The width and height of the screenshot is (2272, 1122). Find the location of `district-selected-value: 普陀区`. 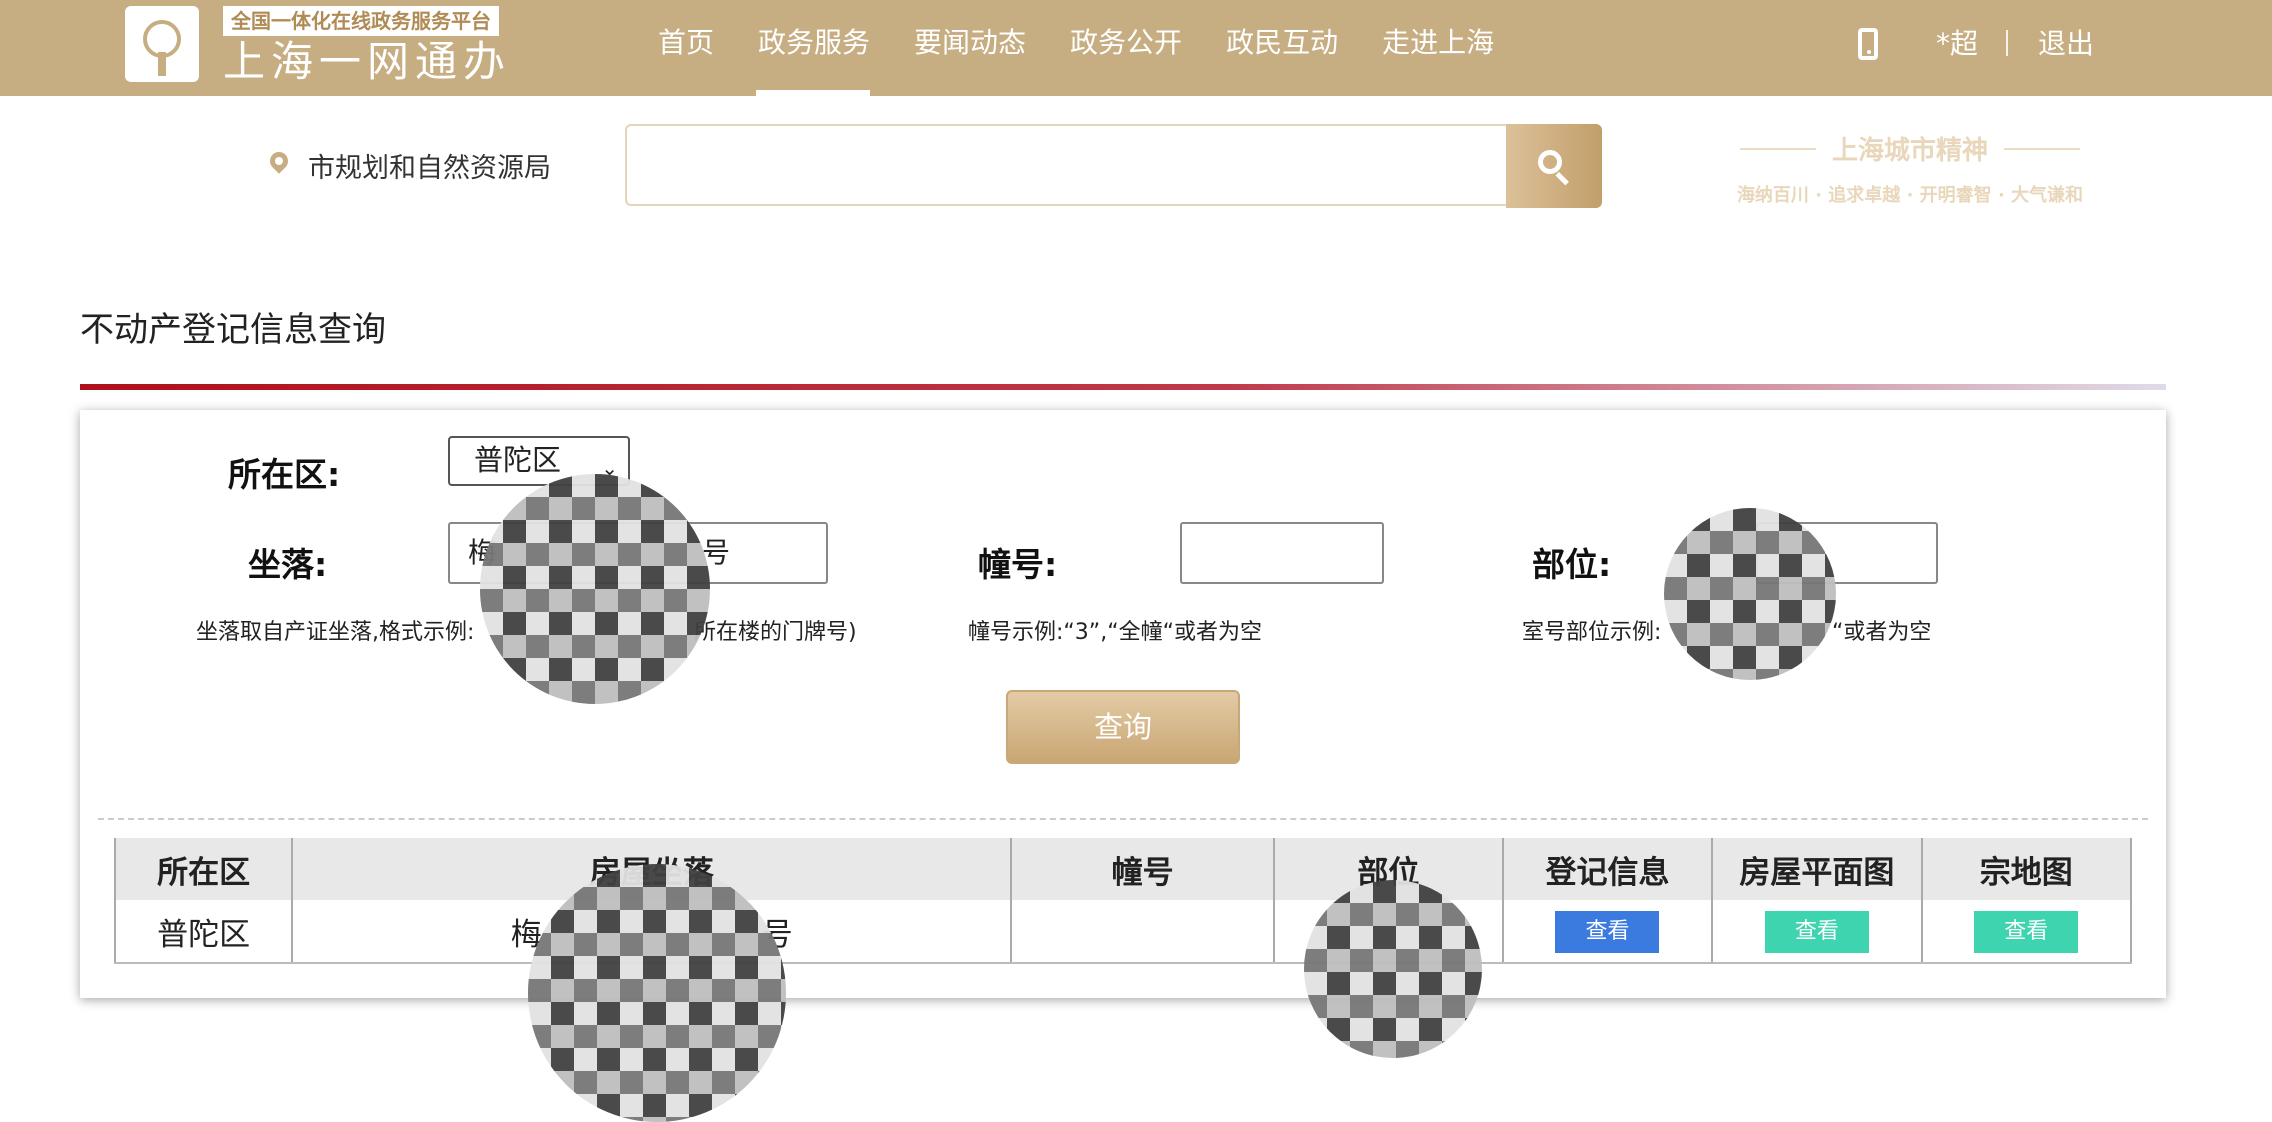

district-selected-value: 普陀区 is located at coordinates (518, 460).